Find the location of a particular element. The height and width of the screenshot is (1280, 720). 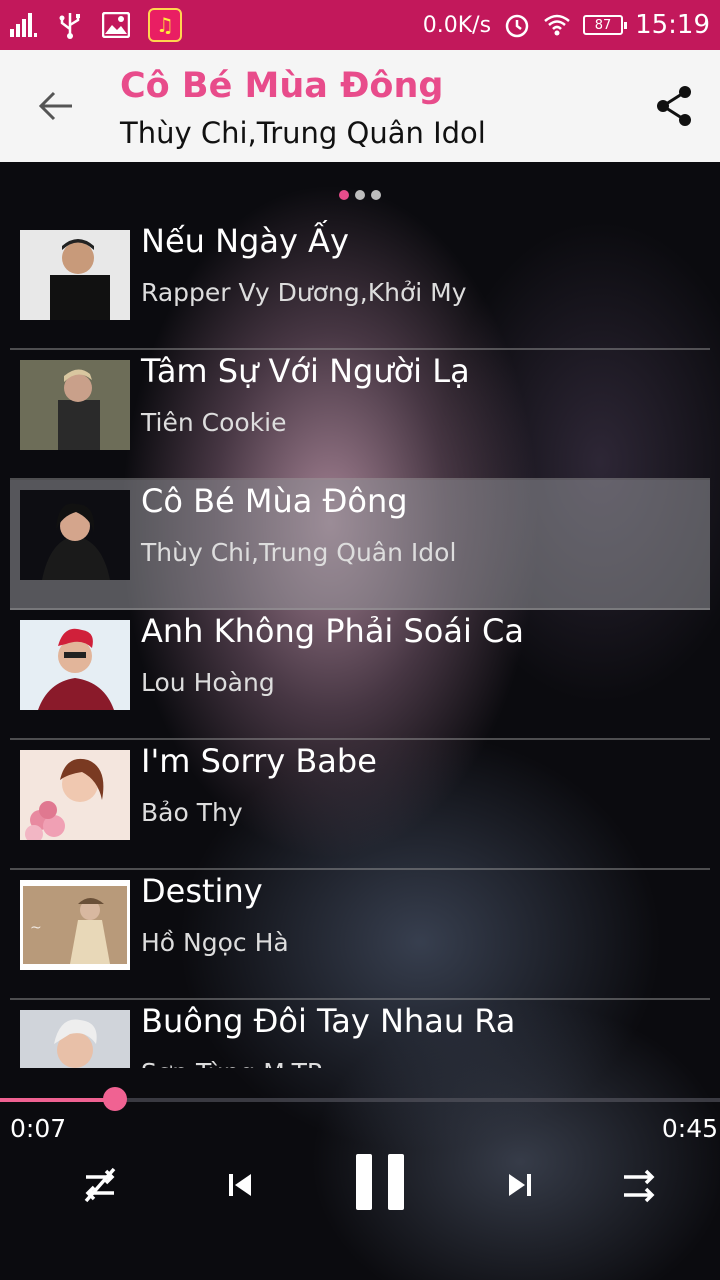

list-item: I'm Sorry Babe Bảo Thy is located at coordinates (360, 805).